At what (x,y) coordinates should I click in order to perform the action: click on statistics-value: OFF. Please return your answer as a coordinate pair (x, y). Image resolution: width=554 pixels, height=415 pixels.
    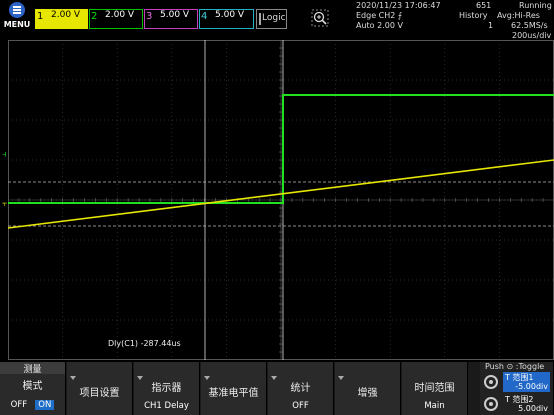
    Looking at the image, I should click on (300, 406).